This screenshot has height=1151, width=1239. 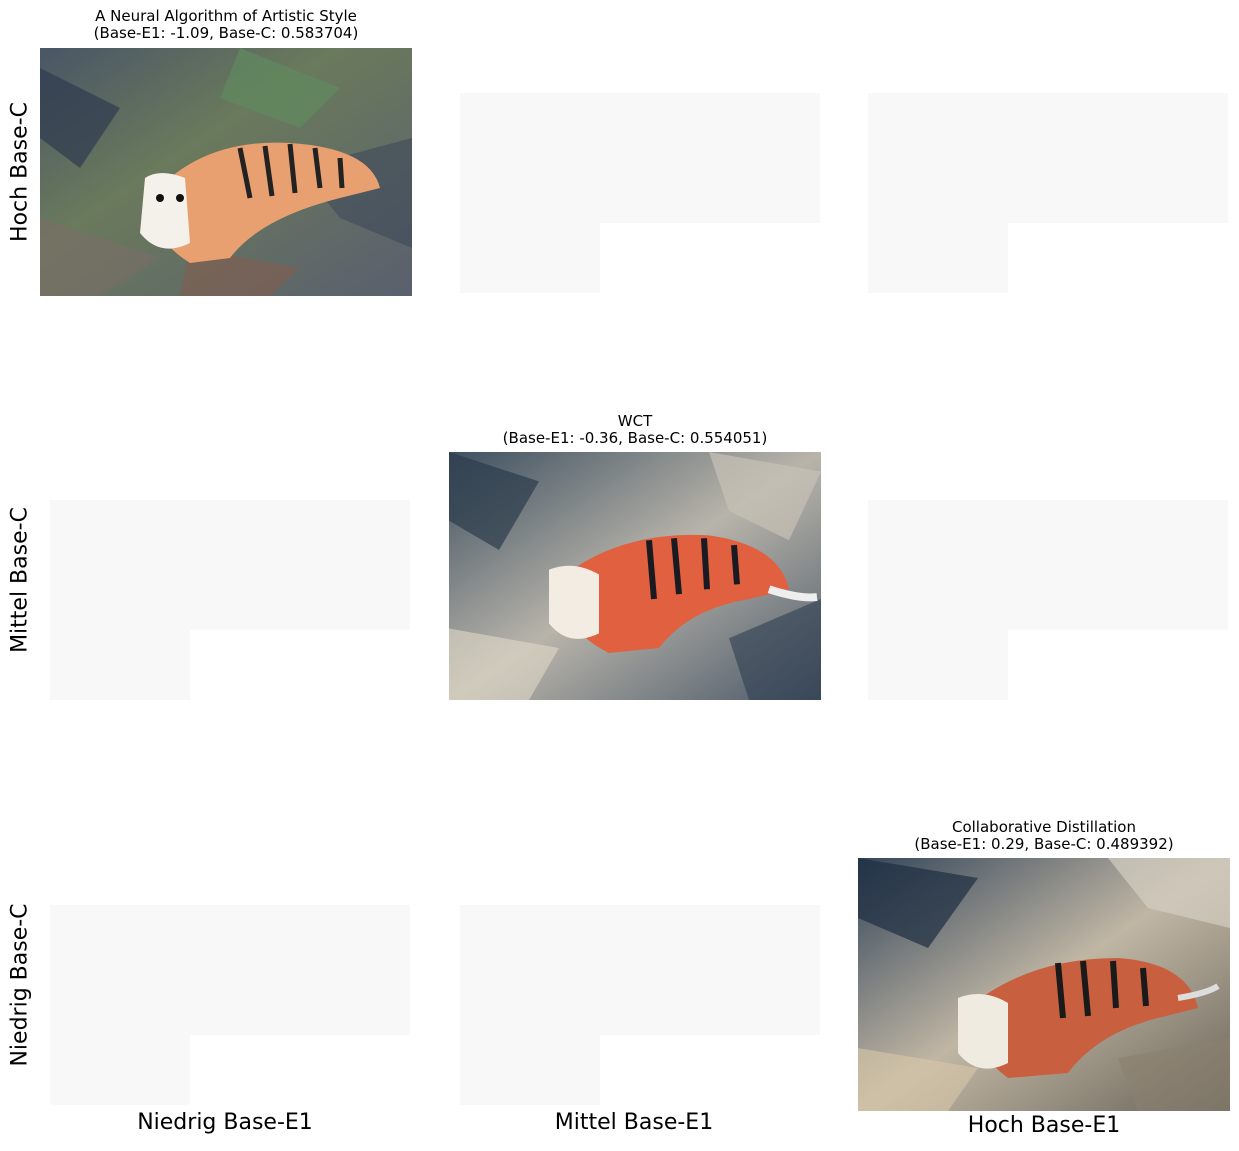 What do you see at coordinates (20, 172) in the screenshot?
I see `row-label-hoch: Hoch Base-C` at bounding box center [20, 172].